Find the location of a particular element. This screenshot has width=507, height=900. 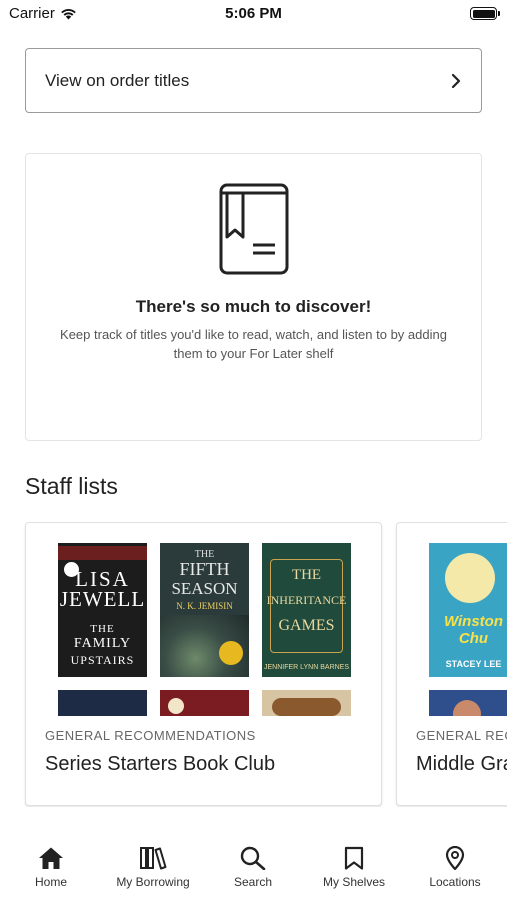

tab-locations: Locations is located at coordinates (455, 867).